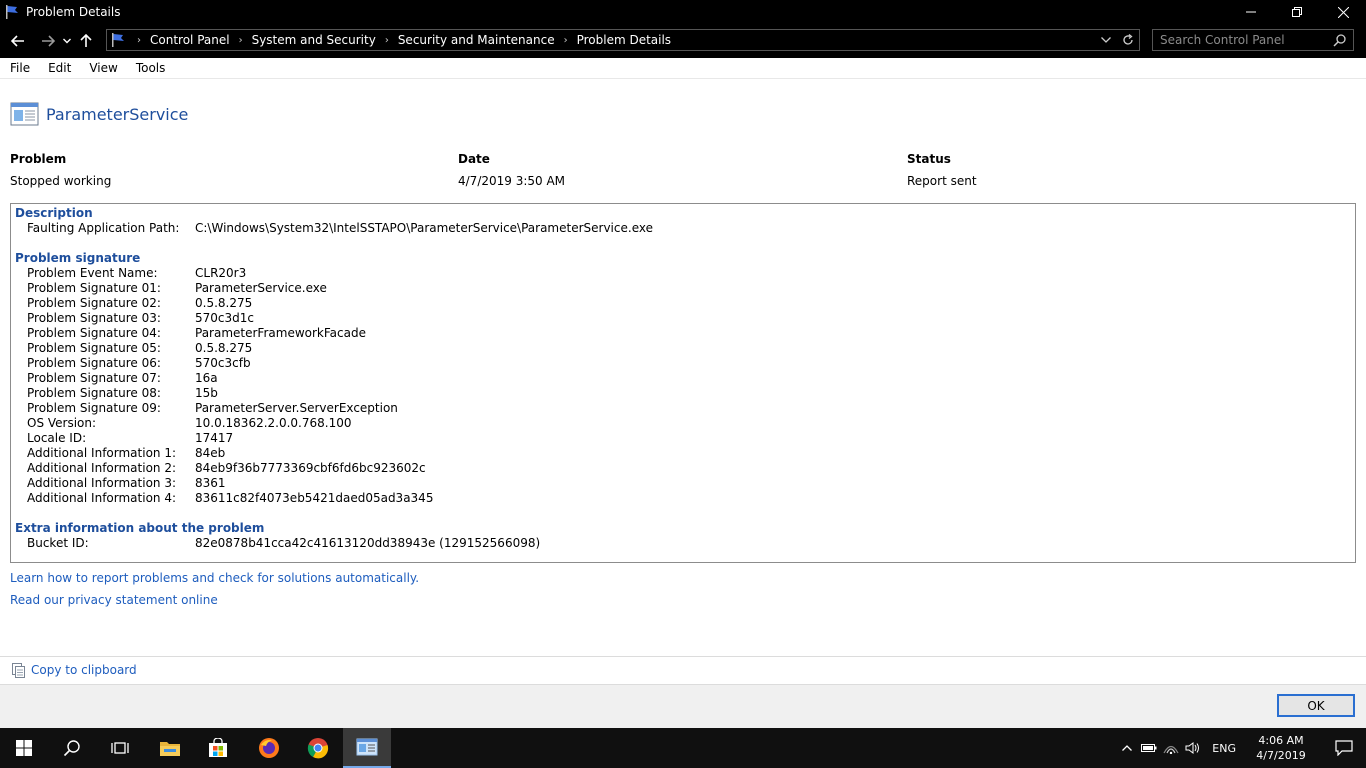 The image size is (1366, 768). What do you see at coordinates (84, 670) in the screenshot?
I see `copy-to-clipboard-link: Copy to clipboard` at bounding box center [84, 670].